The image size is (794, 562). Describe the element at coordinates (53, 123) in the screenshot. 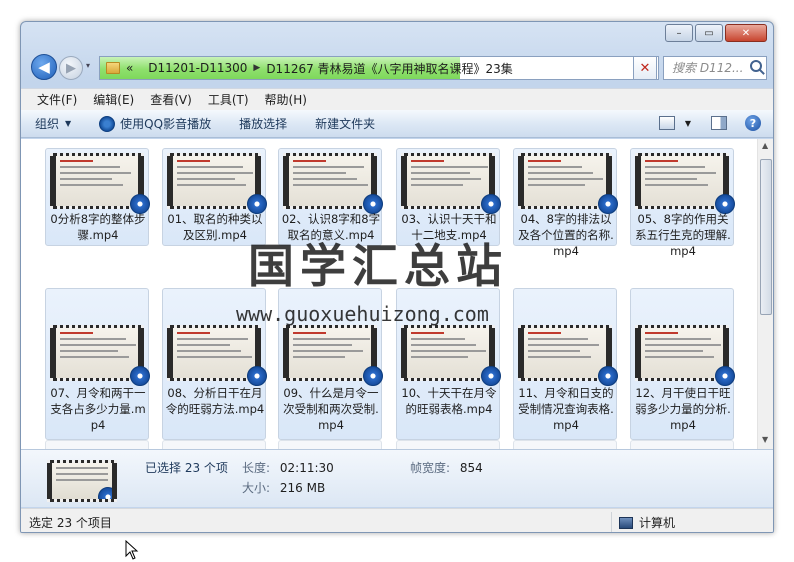

I see `organize-button: 组织 ▼` at that location.